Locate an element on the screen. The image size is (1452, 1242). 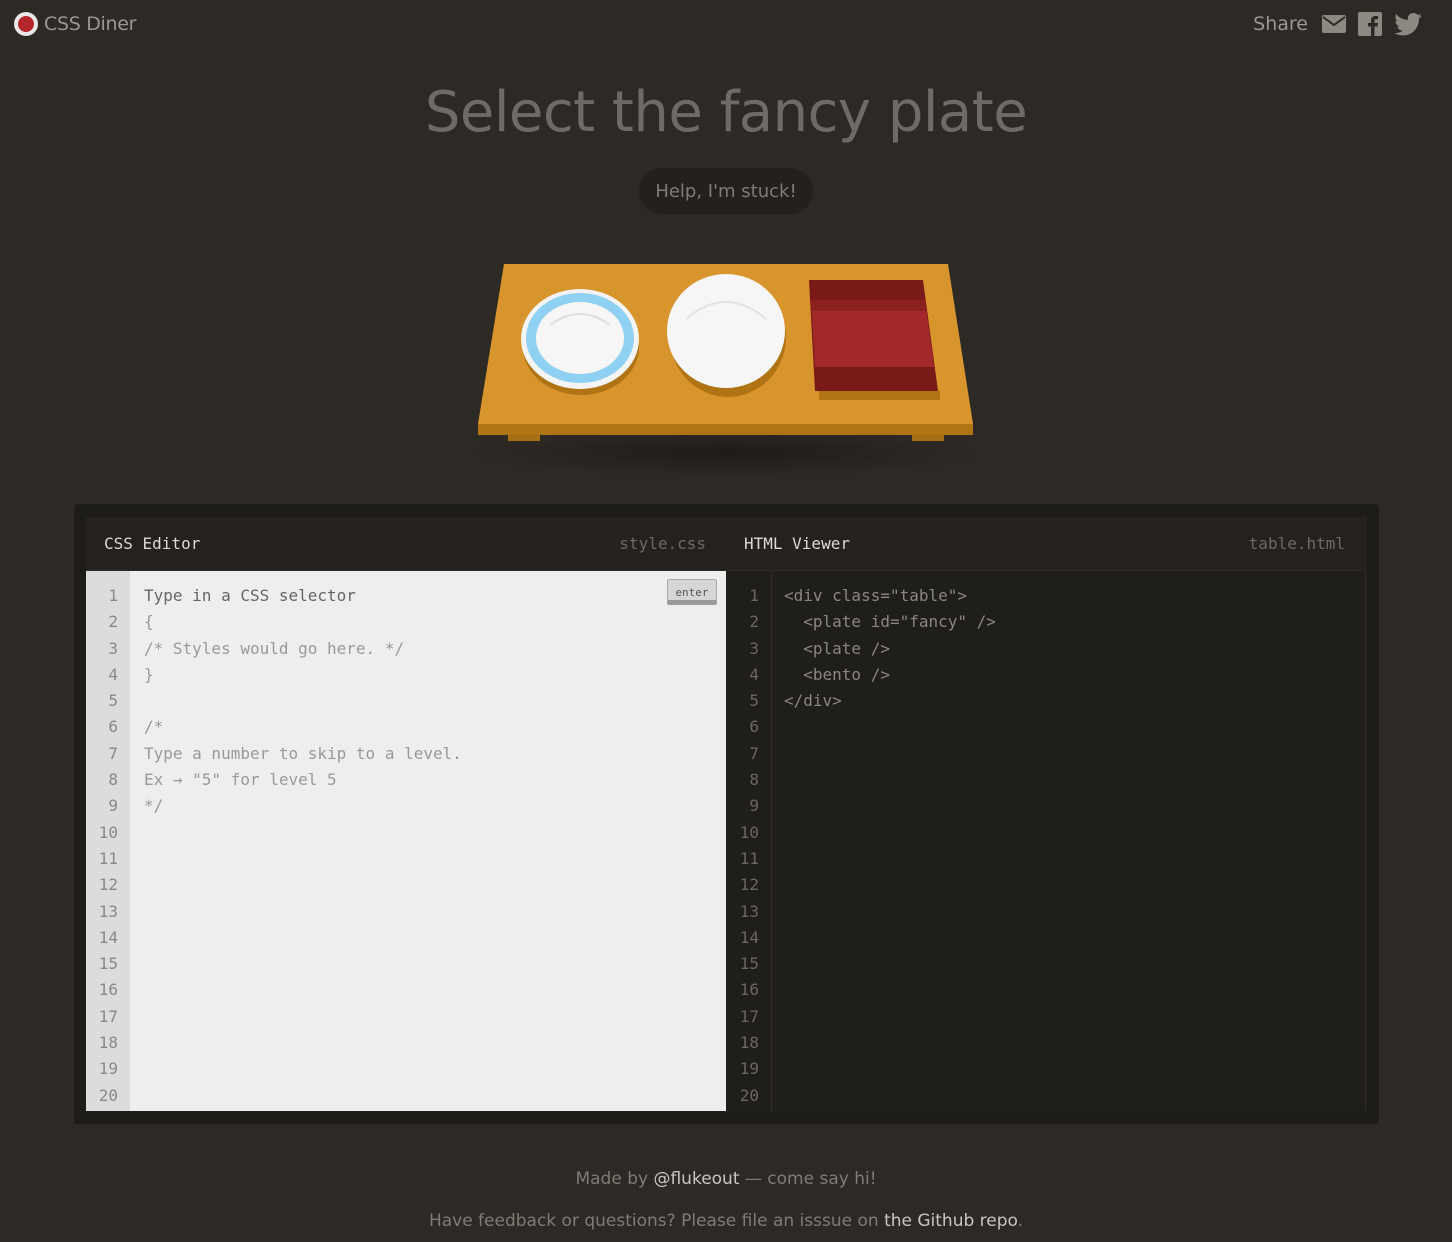
footer-credit: Made by @flukeout — come say hi! is located at coordinates (726, 1179).